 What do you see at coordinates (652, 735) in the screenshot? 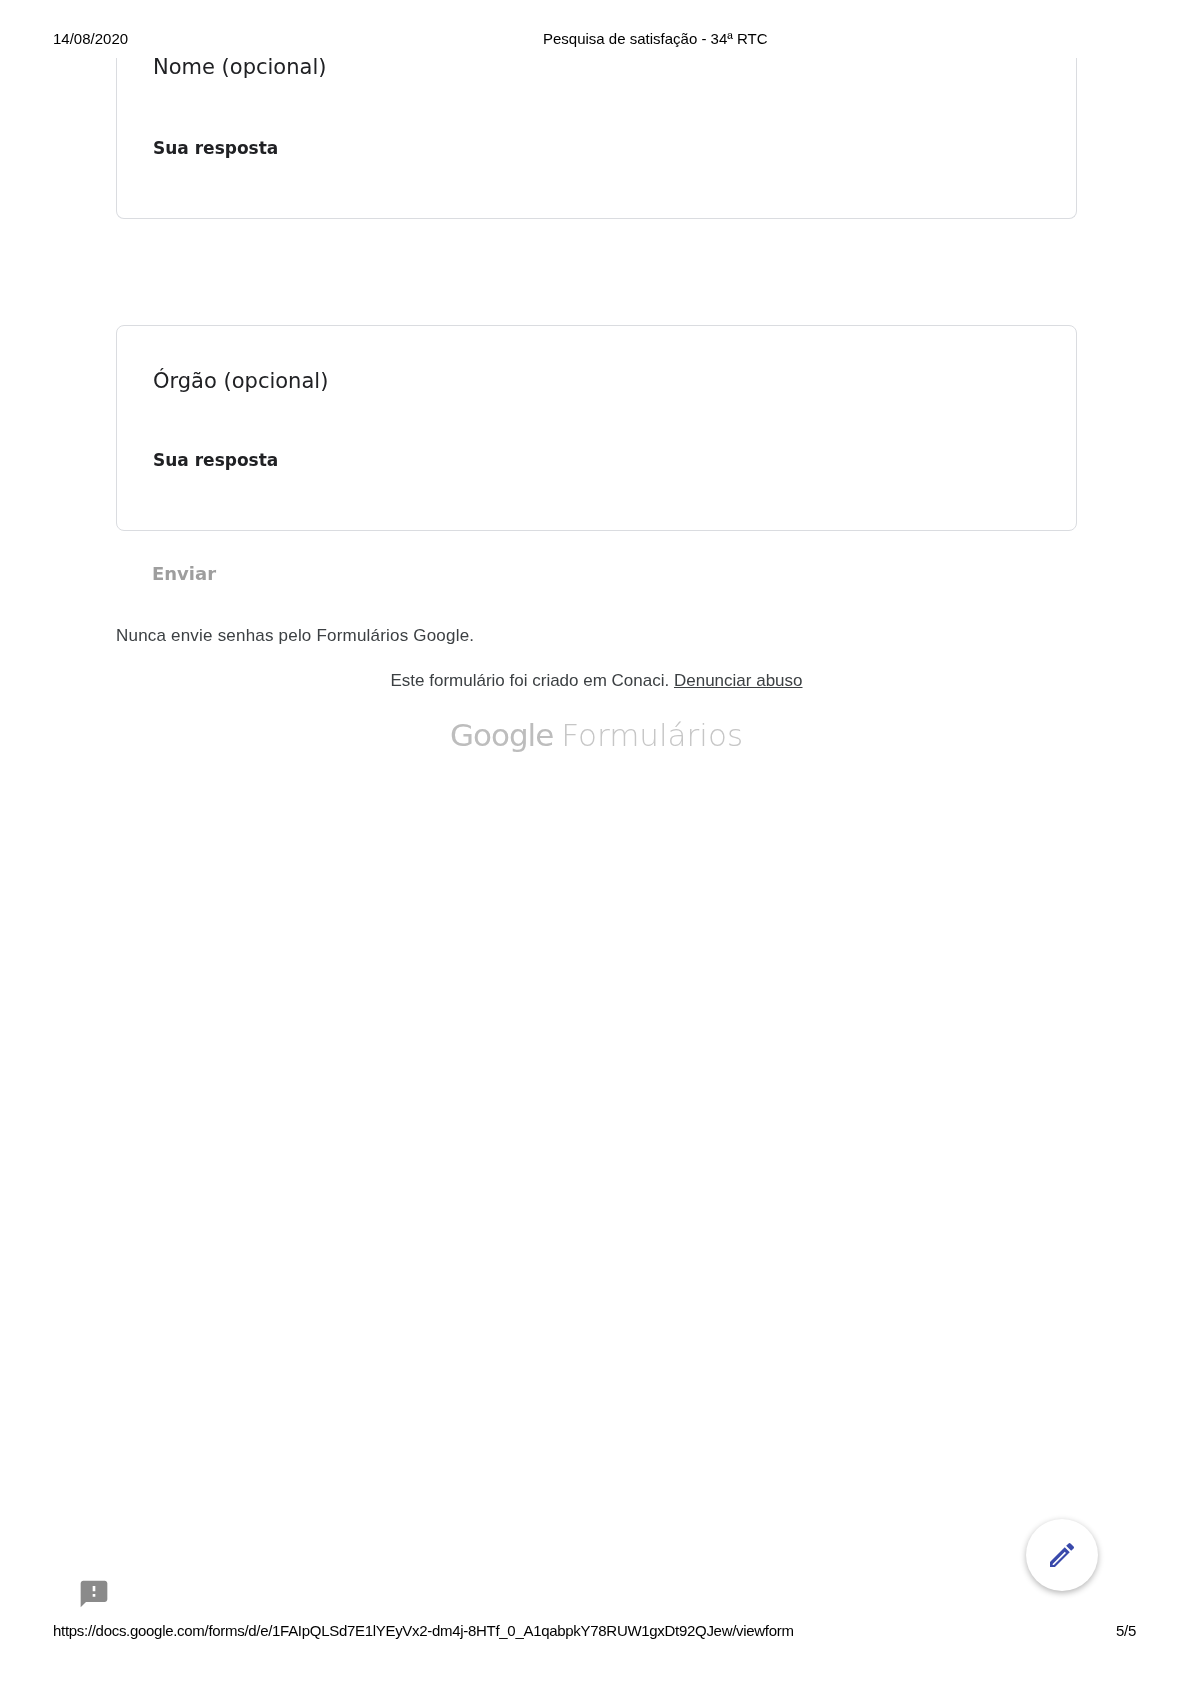
I see `logo-product: Formulários` at bounding box center [652, 735].